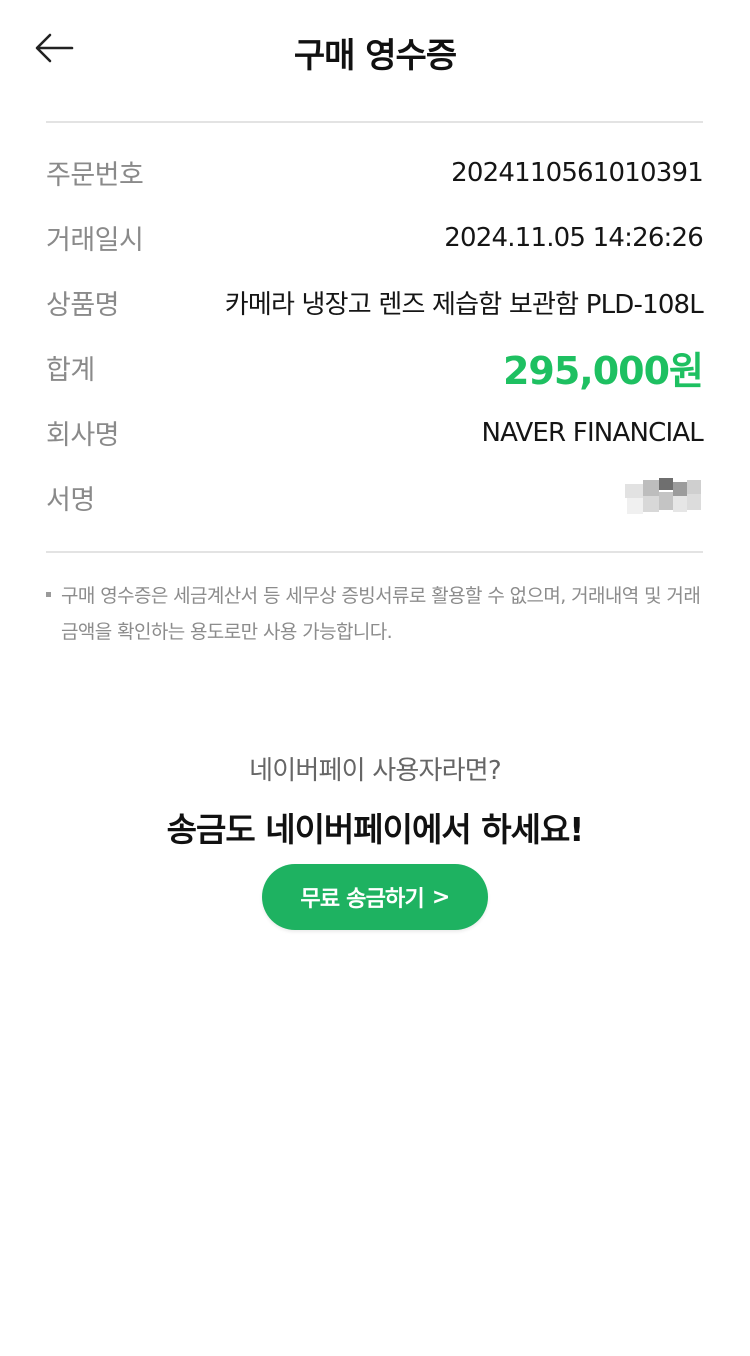 This screenshot has width=750, height=1356. I want to click on free-transfer-label: 무료 송금하기, so click(362, 899).